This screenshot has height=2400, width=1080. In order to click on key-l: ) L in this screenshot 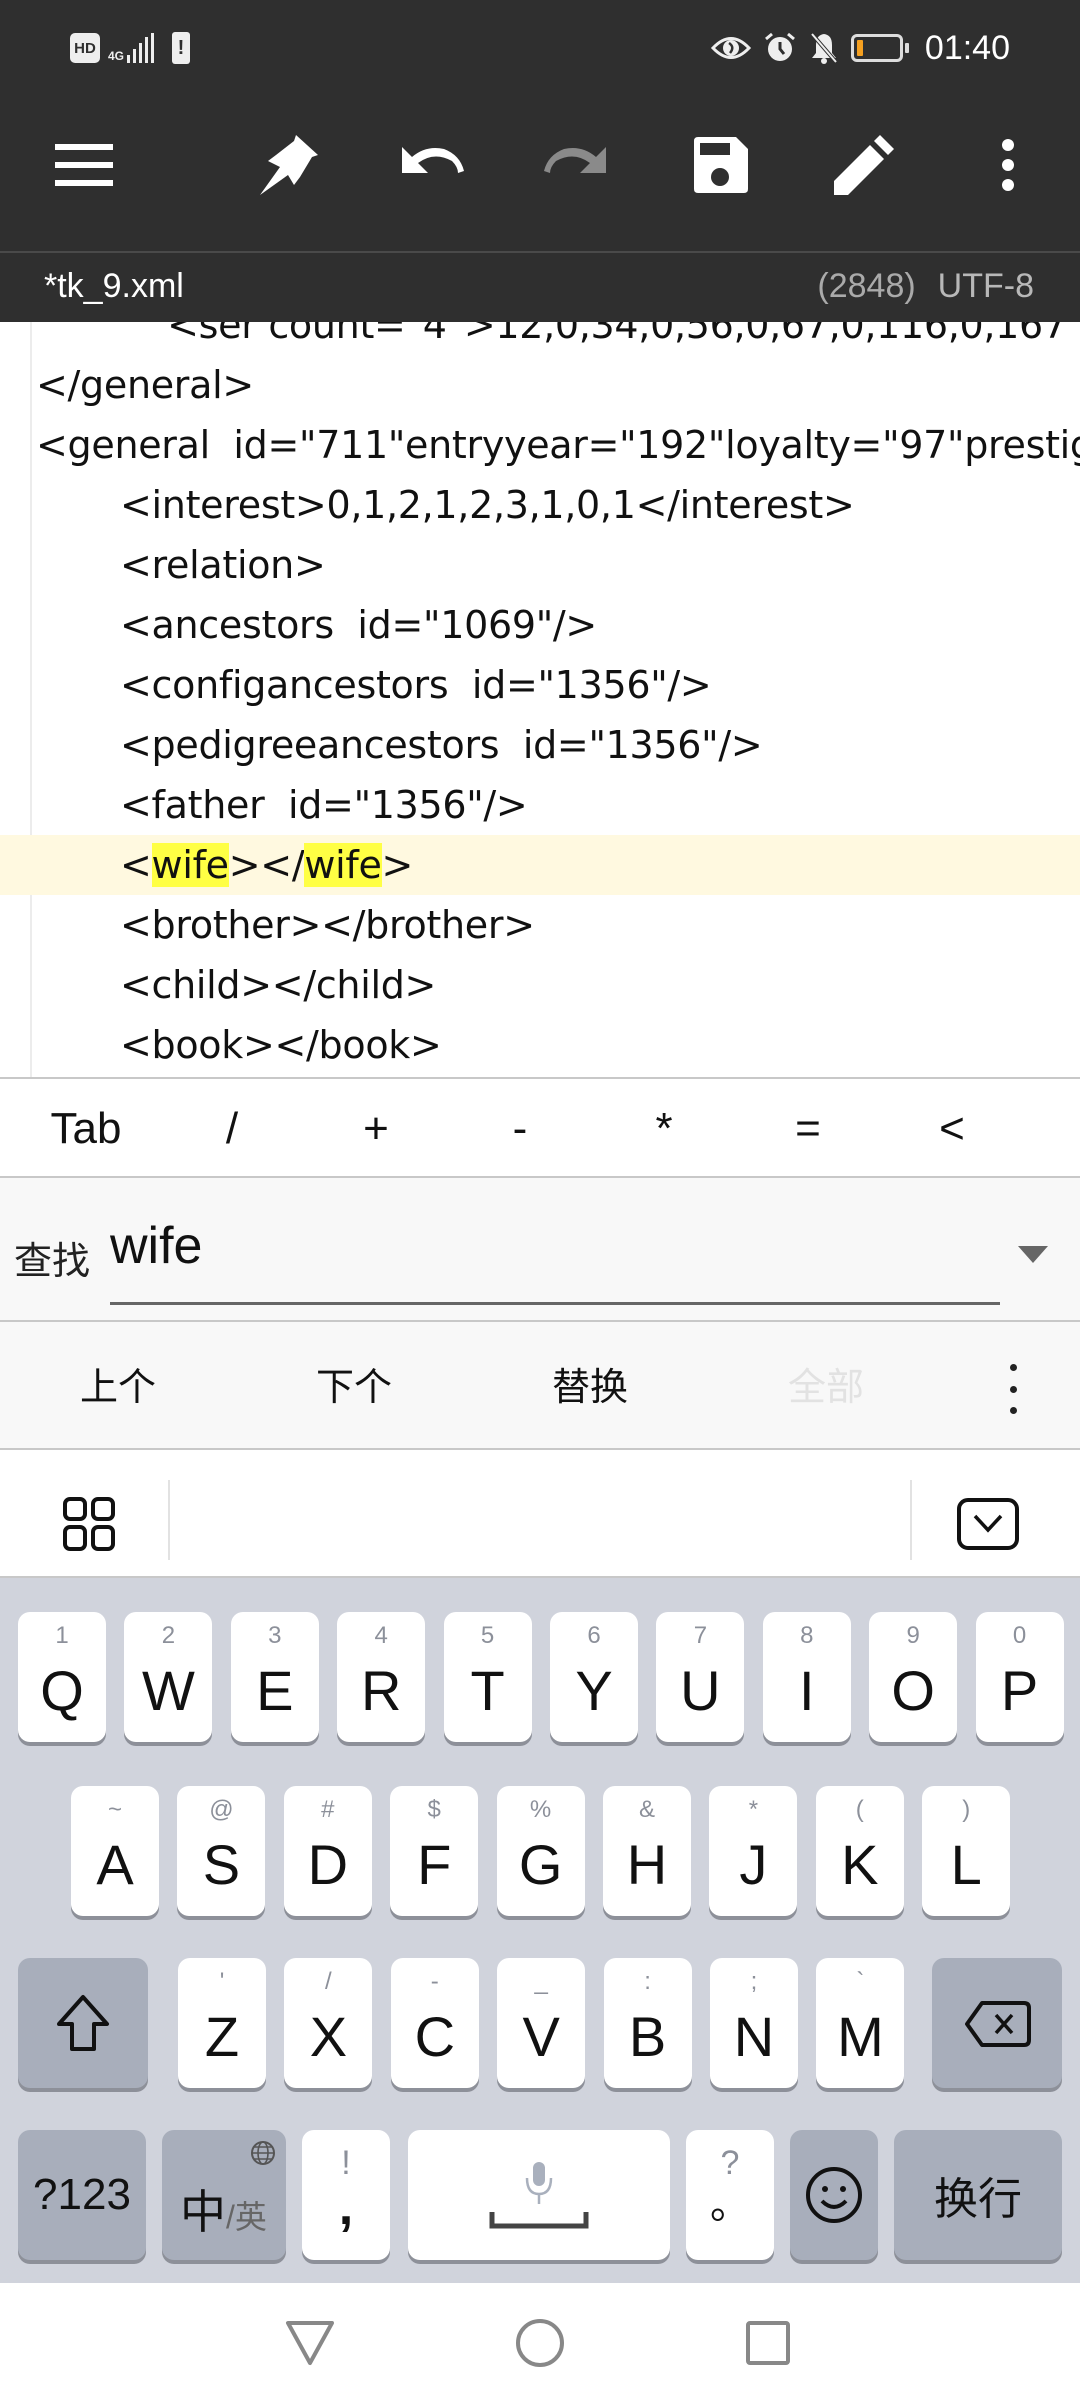, I will do `click(966, 1851)`.